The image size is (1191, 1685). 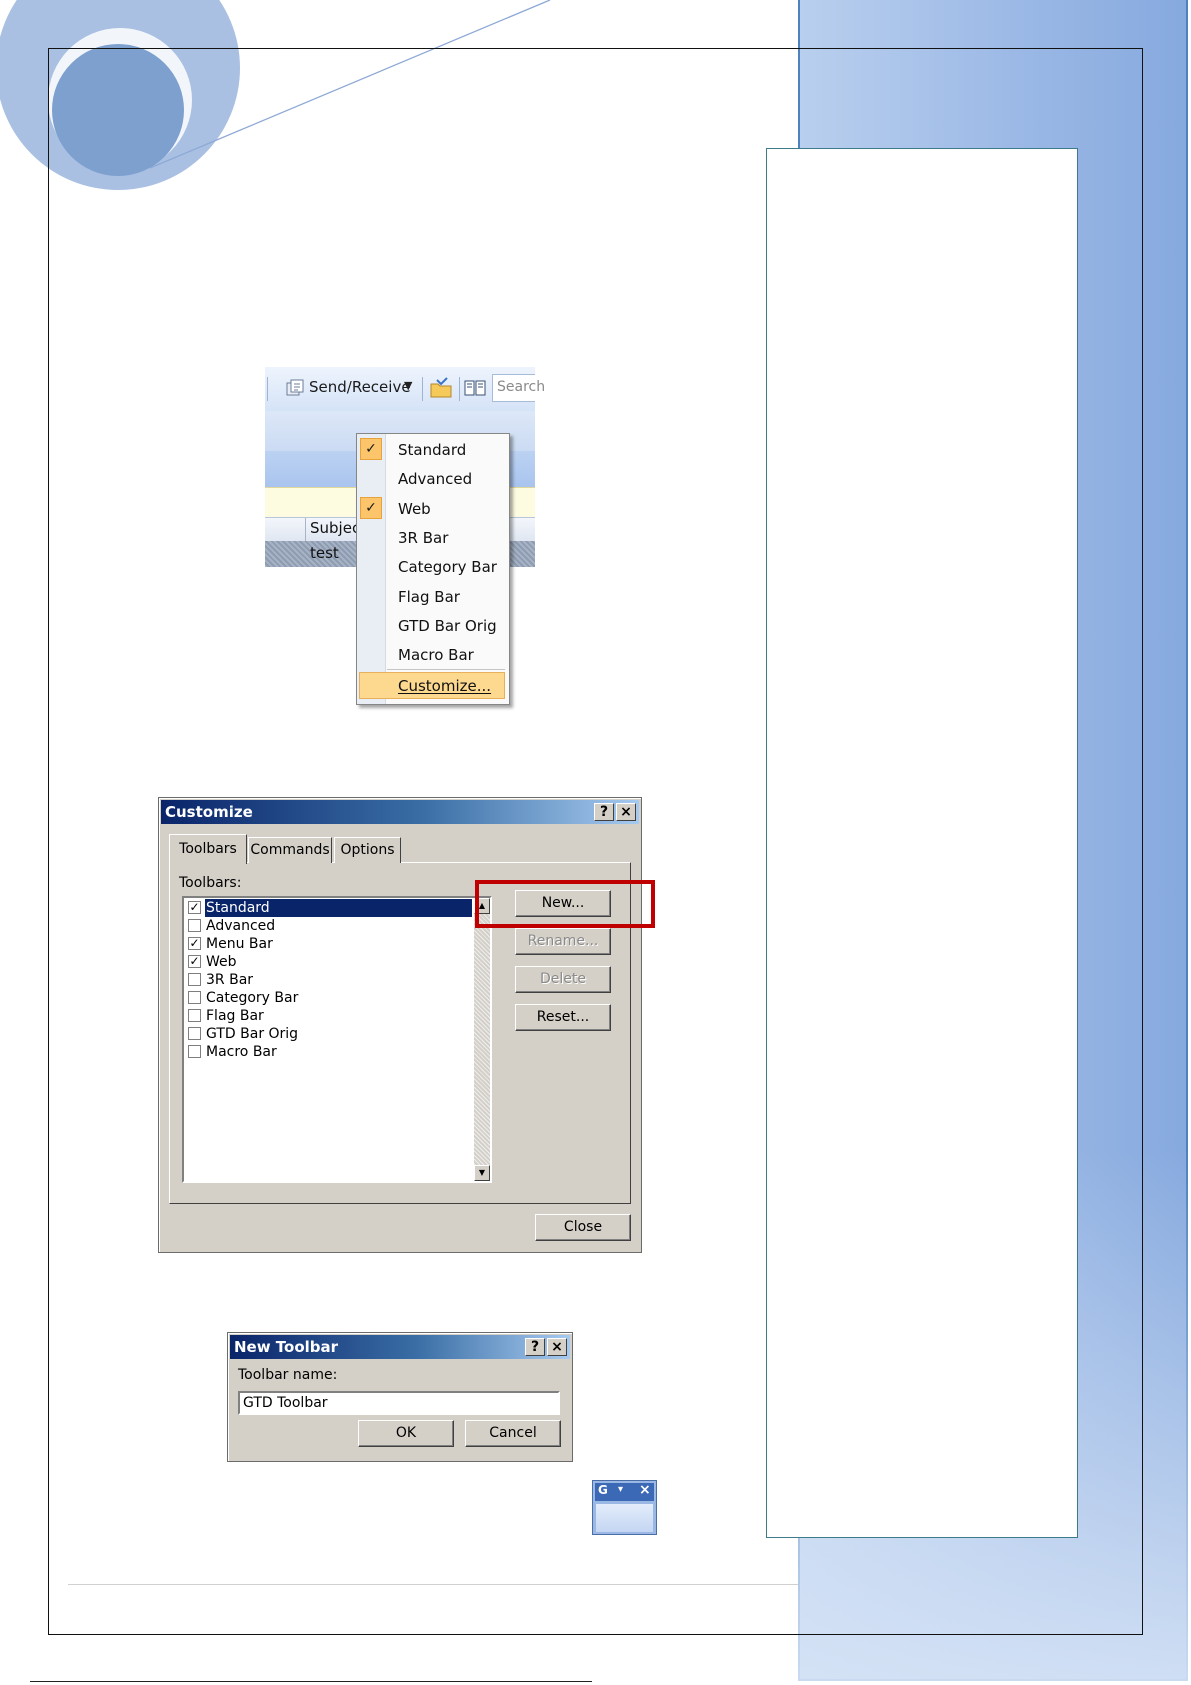 I want to click on toolbar-list-label: Web, so click(x=221, y=962).